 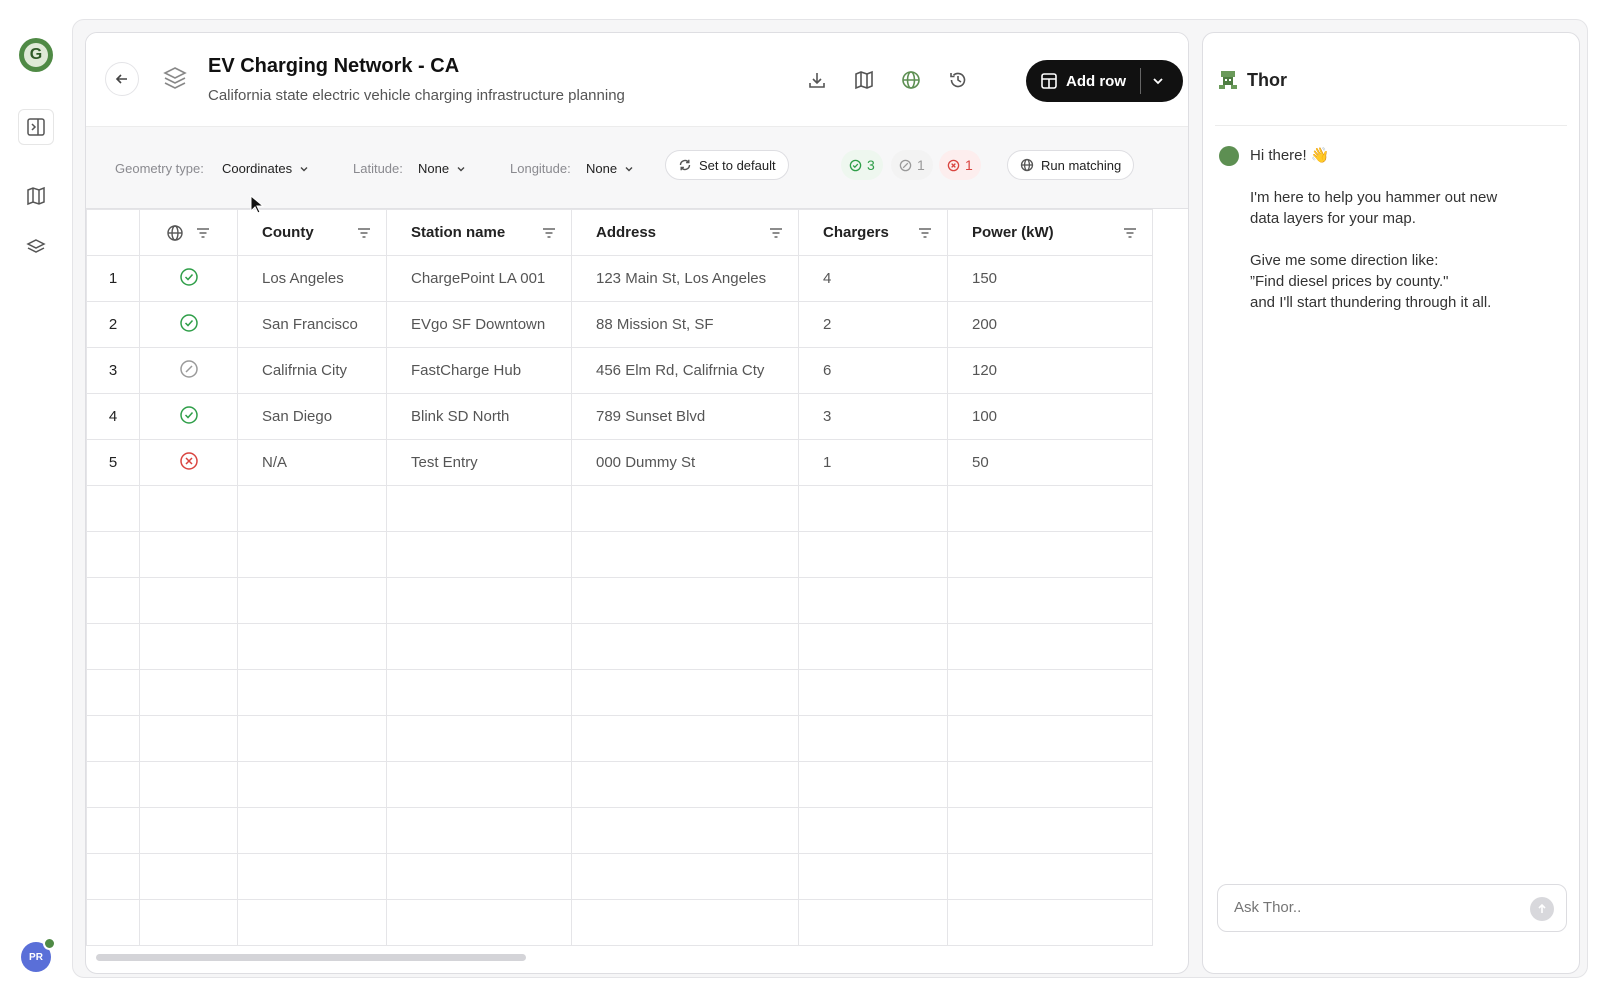 I want to click on cell-county: San Diego, so click(x=312, y=416).